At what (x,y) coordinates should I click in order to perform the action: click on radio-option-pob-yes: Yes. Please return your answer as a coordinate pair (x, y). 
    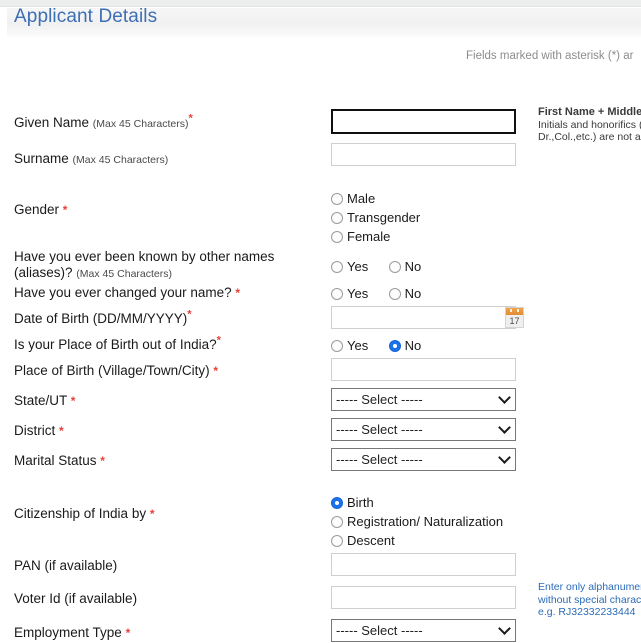
    Looking at the image, I should click on (349, 345).